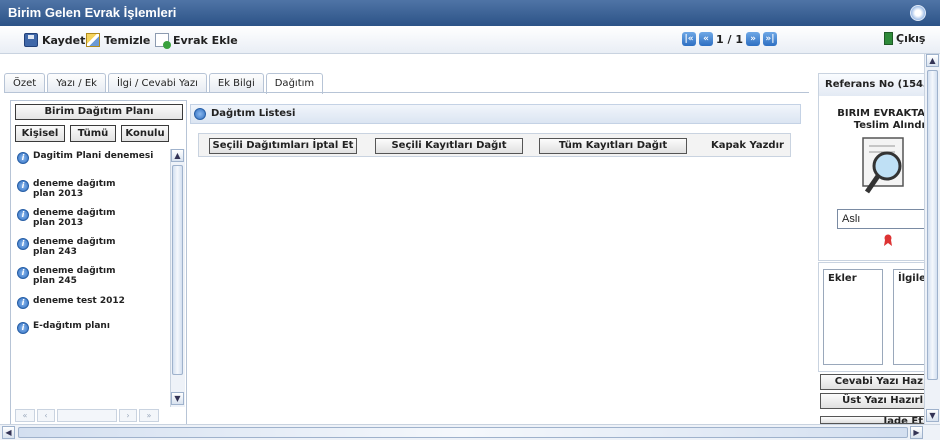 The height and width of the screenshot is (440, 940). Describe the element at coordinates (99, 112) in the screenshot. I see `distribution-plan-header: Birim Dağıtım Planı` at that location.